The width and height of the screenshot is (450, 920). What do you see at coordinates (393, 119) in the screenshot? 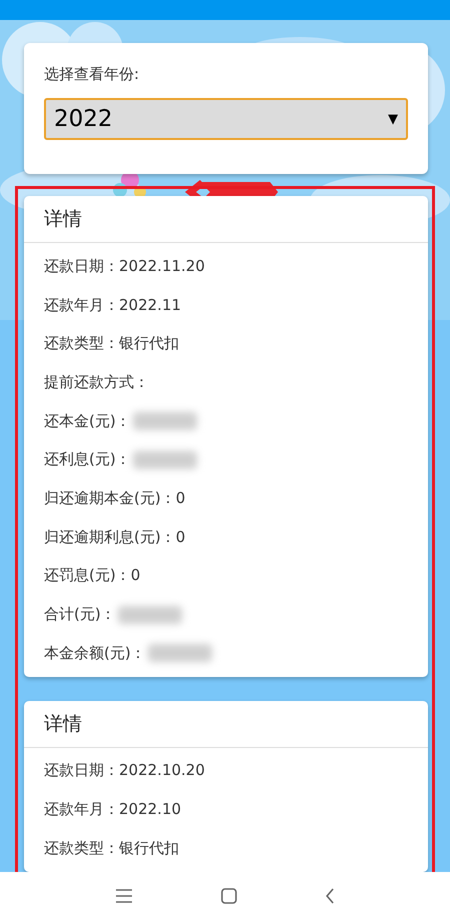
I see `dropdown-arrow-icon: ▼` at bounding box center [393, 119].